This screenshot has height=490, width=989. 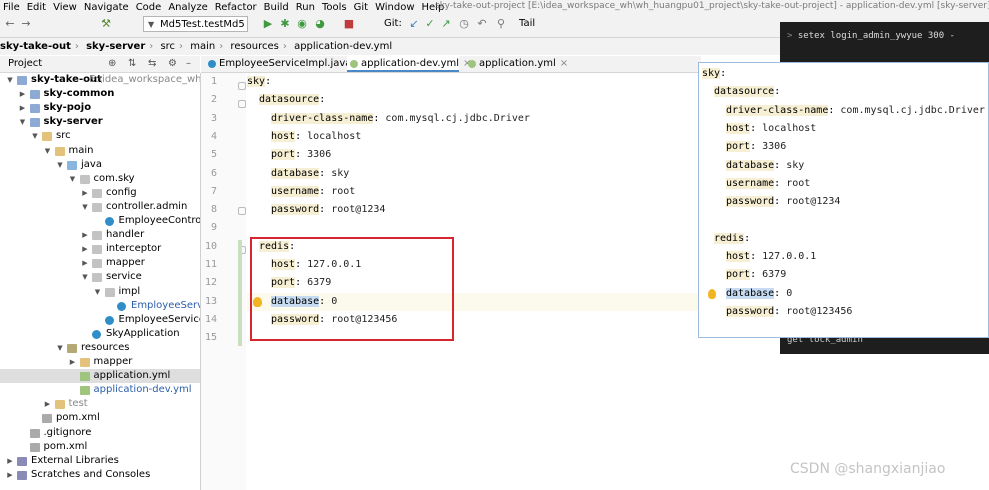 I want to click on menu-item-window: Window, so click(x=395, y=7).